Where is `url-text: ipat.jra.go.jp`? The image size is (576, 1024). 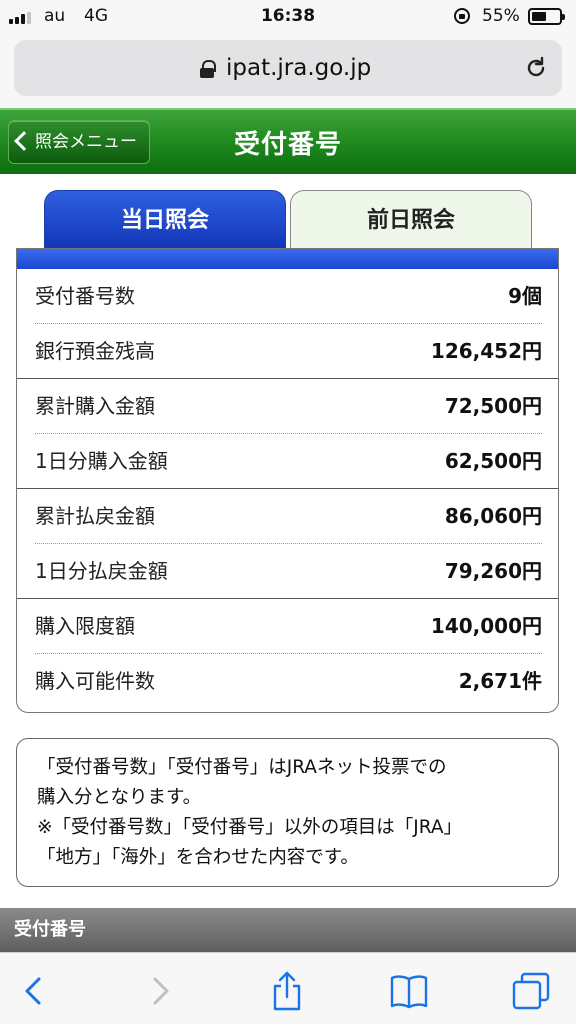
url-text: ipat.jra.go.jp is located at coordinates (298, 68).